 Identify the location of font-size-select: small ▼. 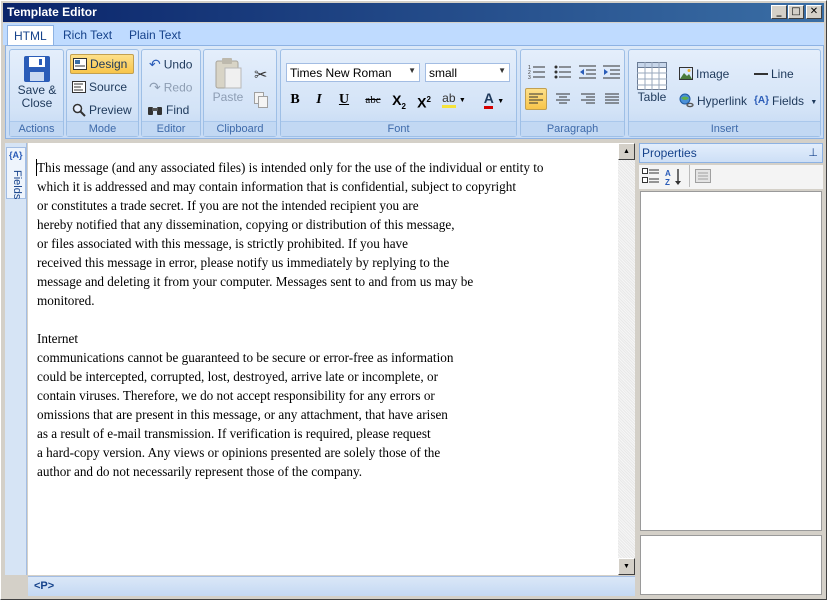
(467, 72).